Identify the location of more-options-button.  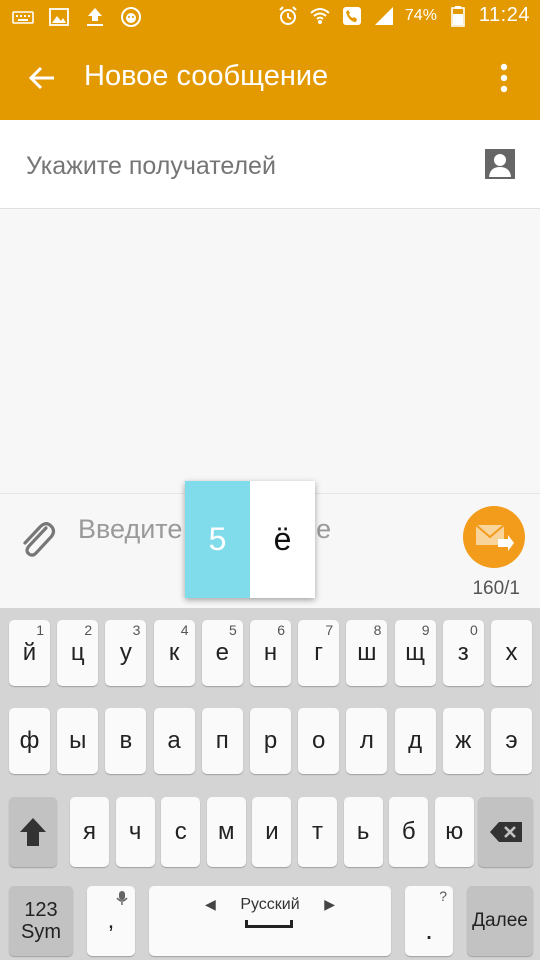
(504, 78).